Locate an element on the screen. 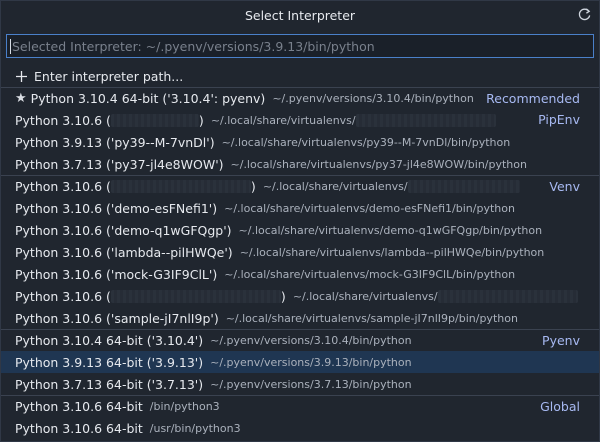 The width and height of the screenshot is (600, 442). interpreter-label: Python 3.7.13 64-bit ('3.7.13') is located at coordinates (109, 384).